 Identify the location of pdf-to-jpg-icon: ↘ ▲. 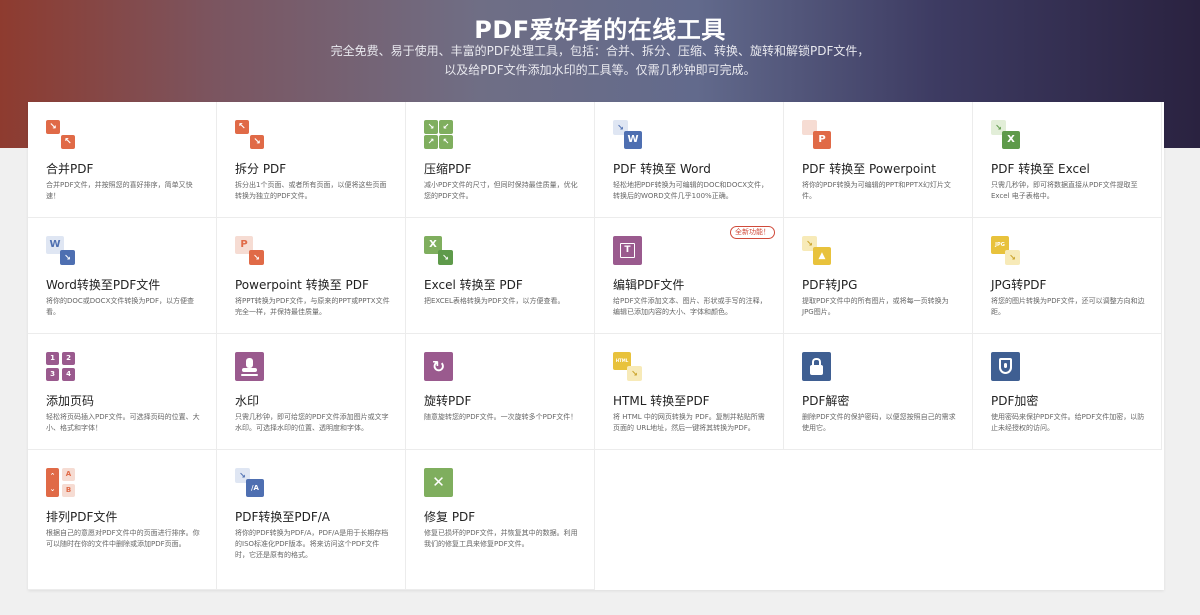
(816, 250).